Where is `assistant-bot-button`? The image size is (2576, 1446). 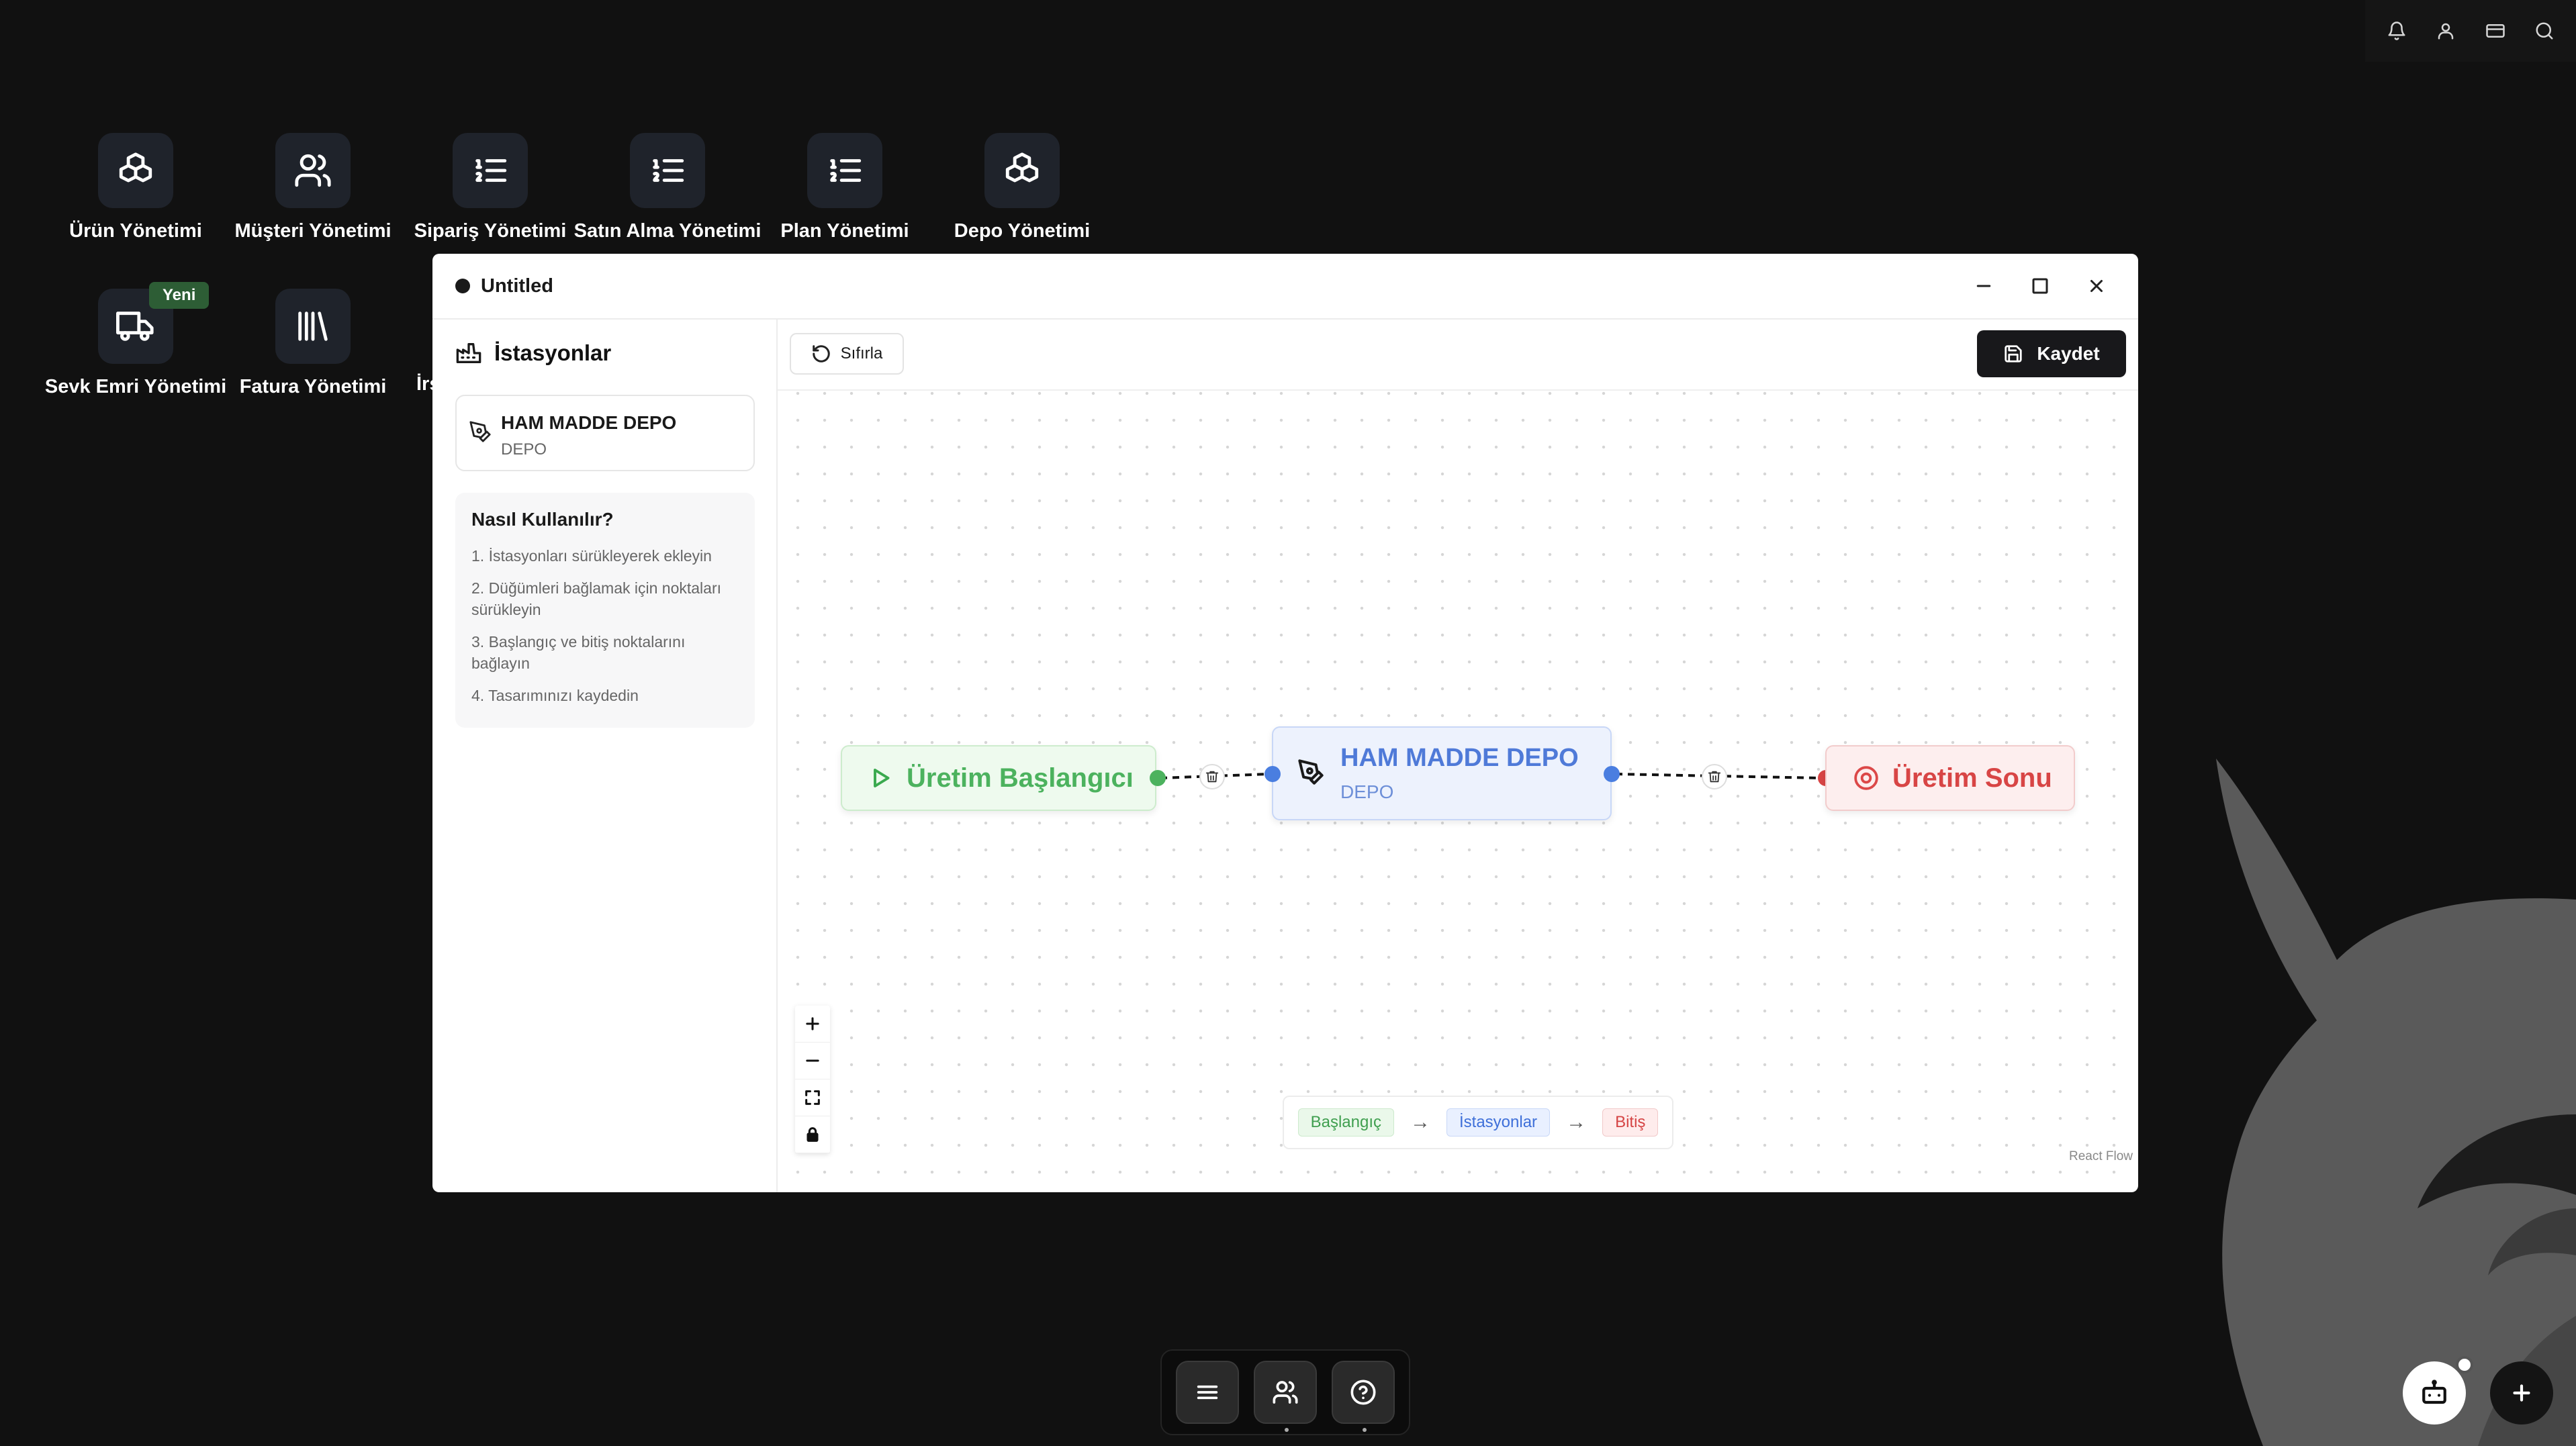
assistant-bot-button is located at coordinates (2434, 1393).